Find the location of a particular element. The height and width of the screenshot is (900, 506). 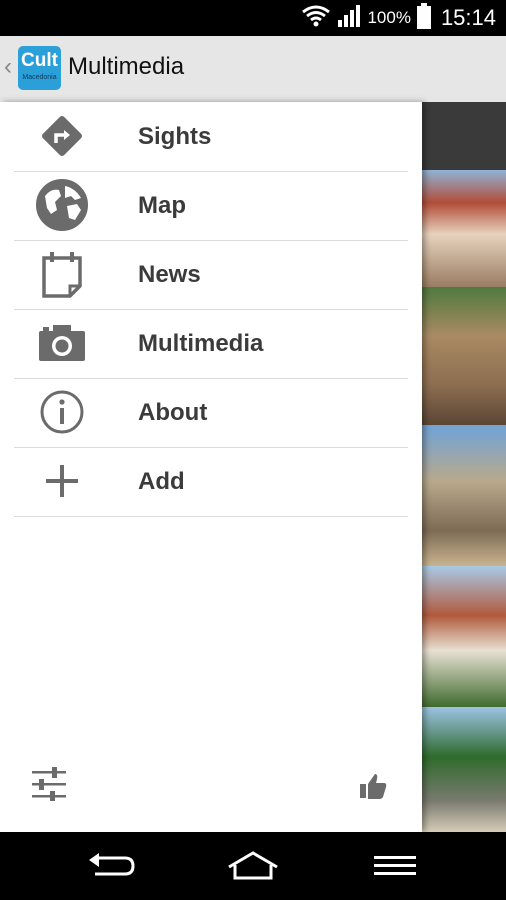

drawer-item-about: About is located at coordinates (211, 413).